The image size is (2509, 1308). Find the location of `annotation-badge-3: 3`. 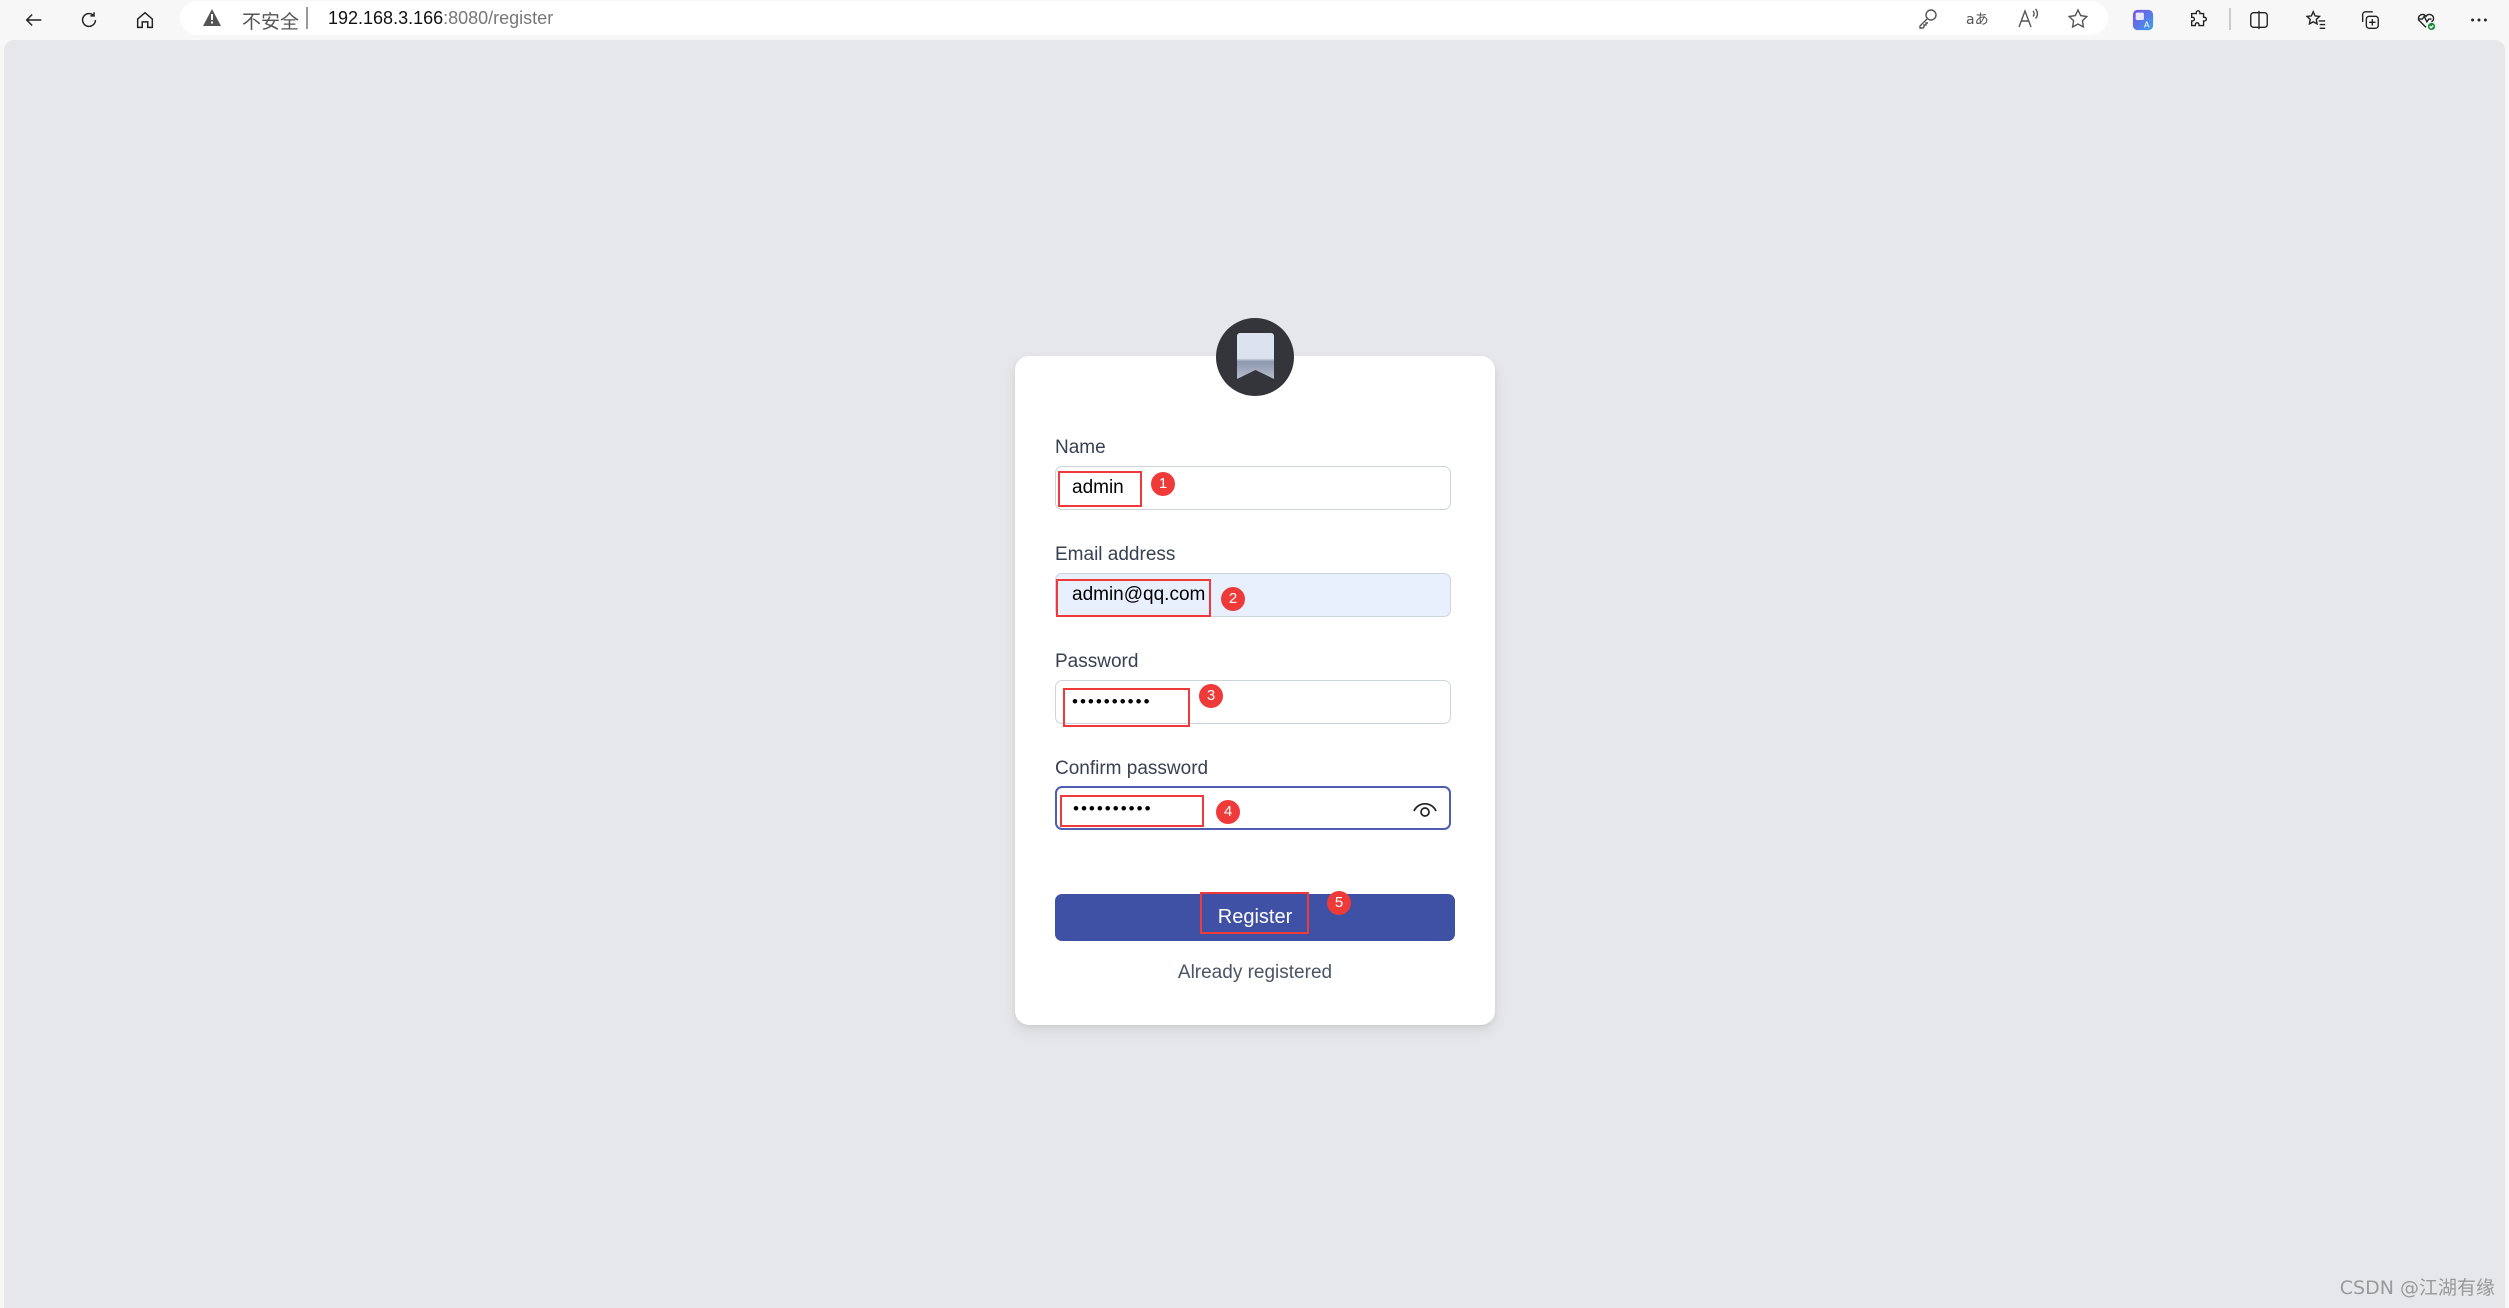

annotation-badge-3: 3 is located at coordinates (1211, 696).